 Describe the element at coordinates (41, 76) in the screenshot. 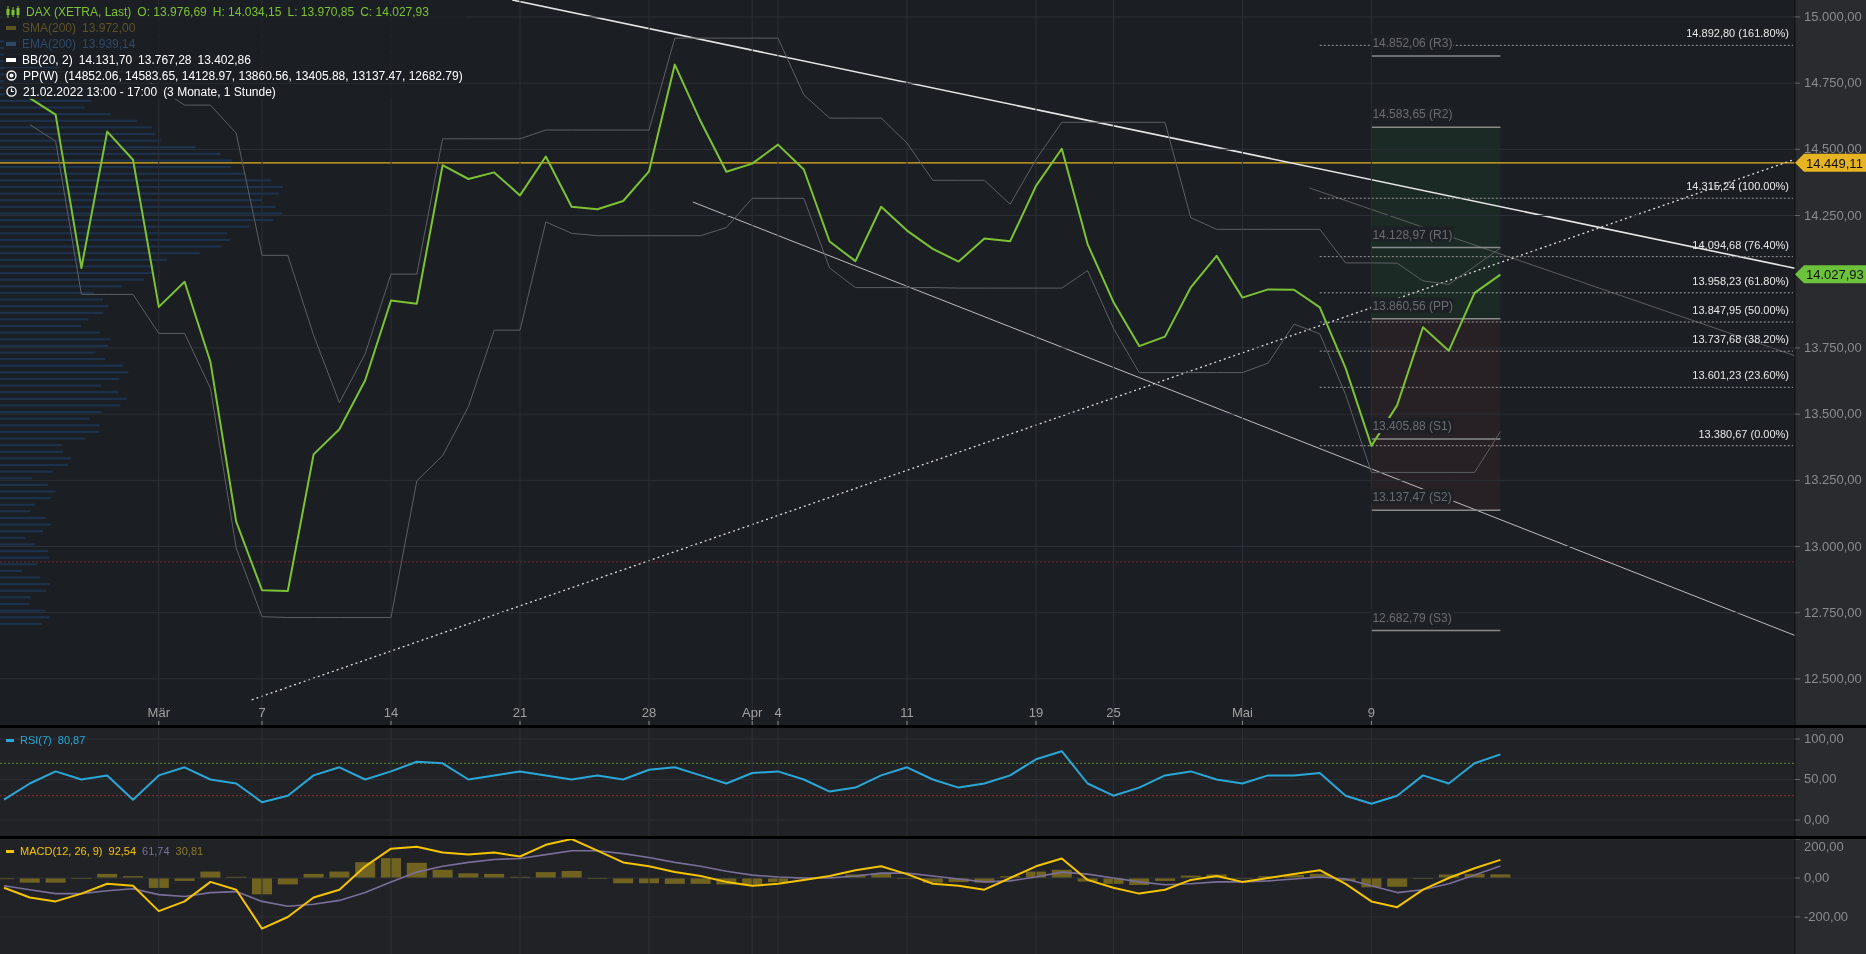

I see `indicator-label: PP(W)` at that location.